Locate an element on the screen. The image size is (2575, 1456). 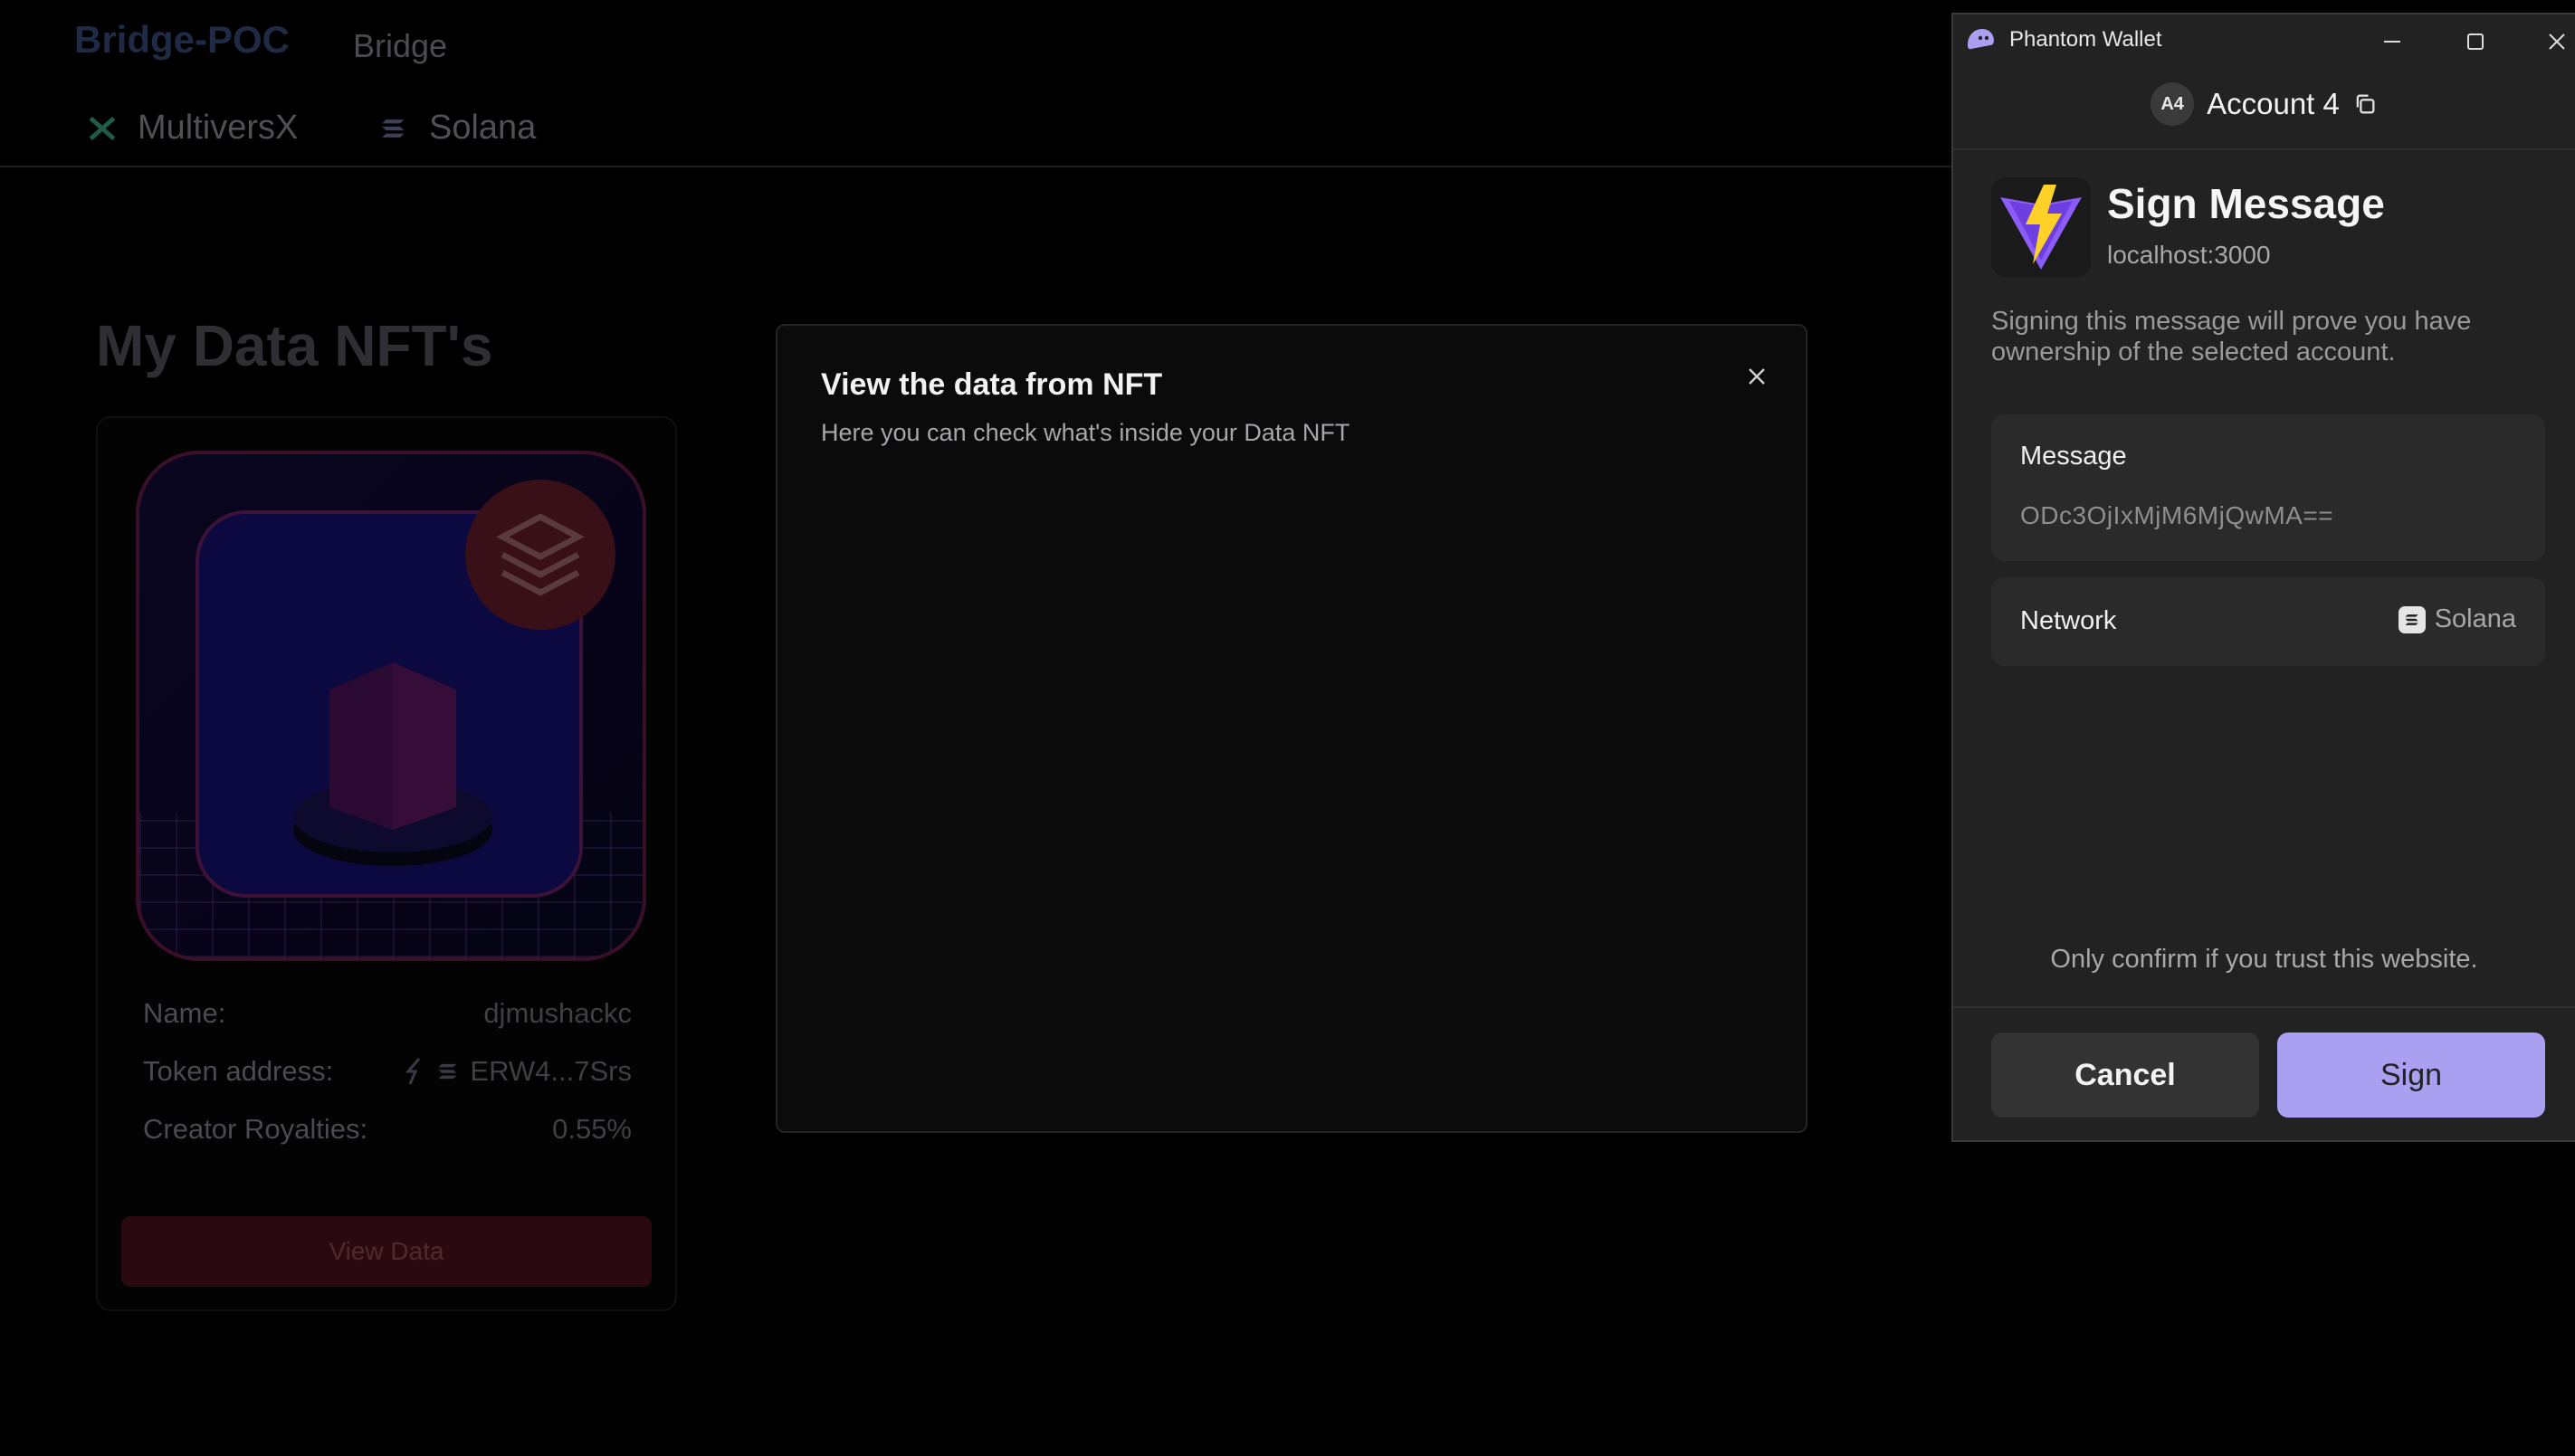
view-data-button: View Data is located at coordinates (387, 1252).